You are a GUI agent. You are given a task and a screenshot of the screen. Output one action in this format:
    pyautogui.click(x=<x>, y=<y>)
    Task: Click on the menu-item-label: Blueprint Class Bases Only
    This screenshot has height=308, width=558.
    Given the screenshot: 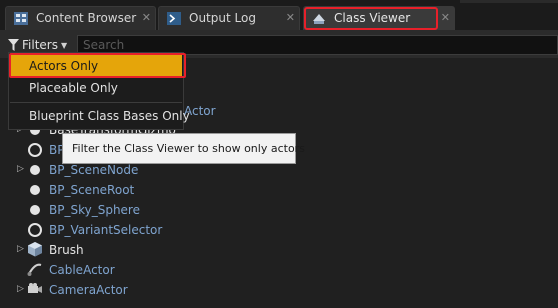 What is the action you would take?
    pyautogui.click(x=109, y=116)
    